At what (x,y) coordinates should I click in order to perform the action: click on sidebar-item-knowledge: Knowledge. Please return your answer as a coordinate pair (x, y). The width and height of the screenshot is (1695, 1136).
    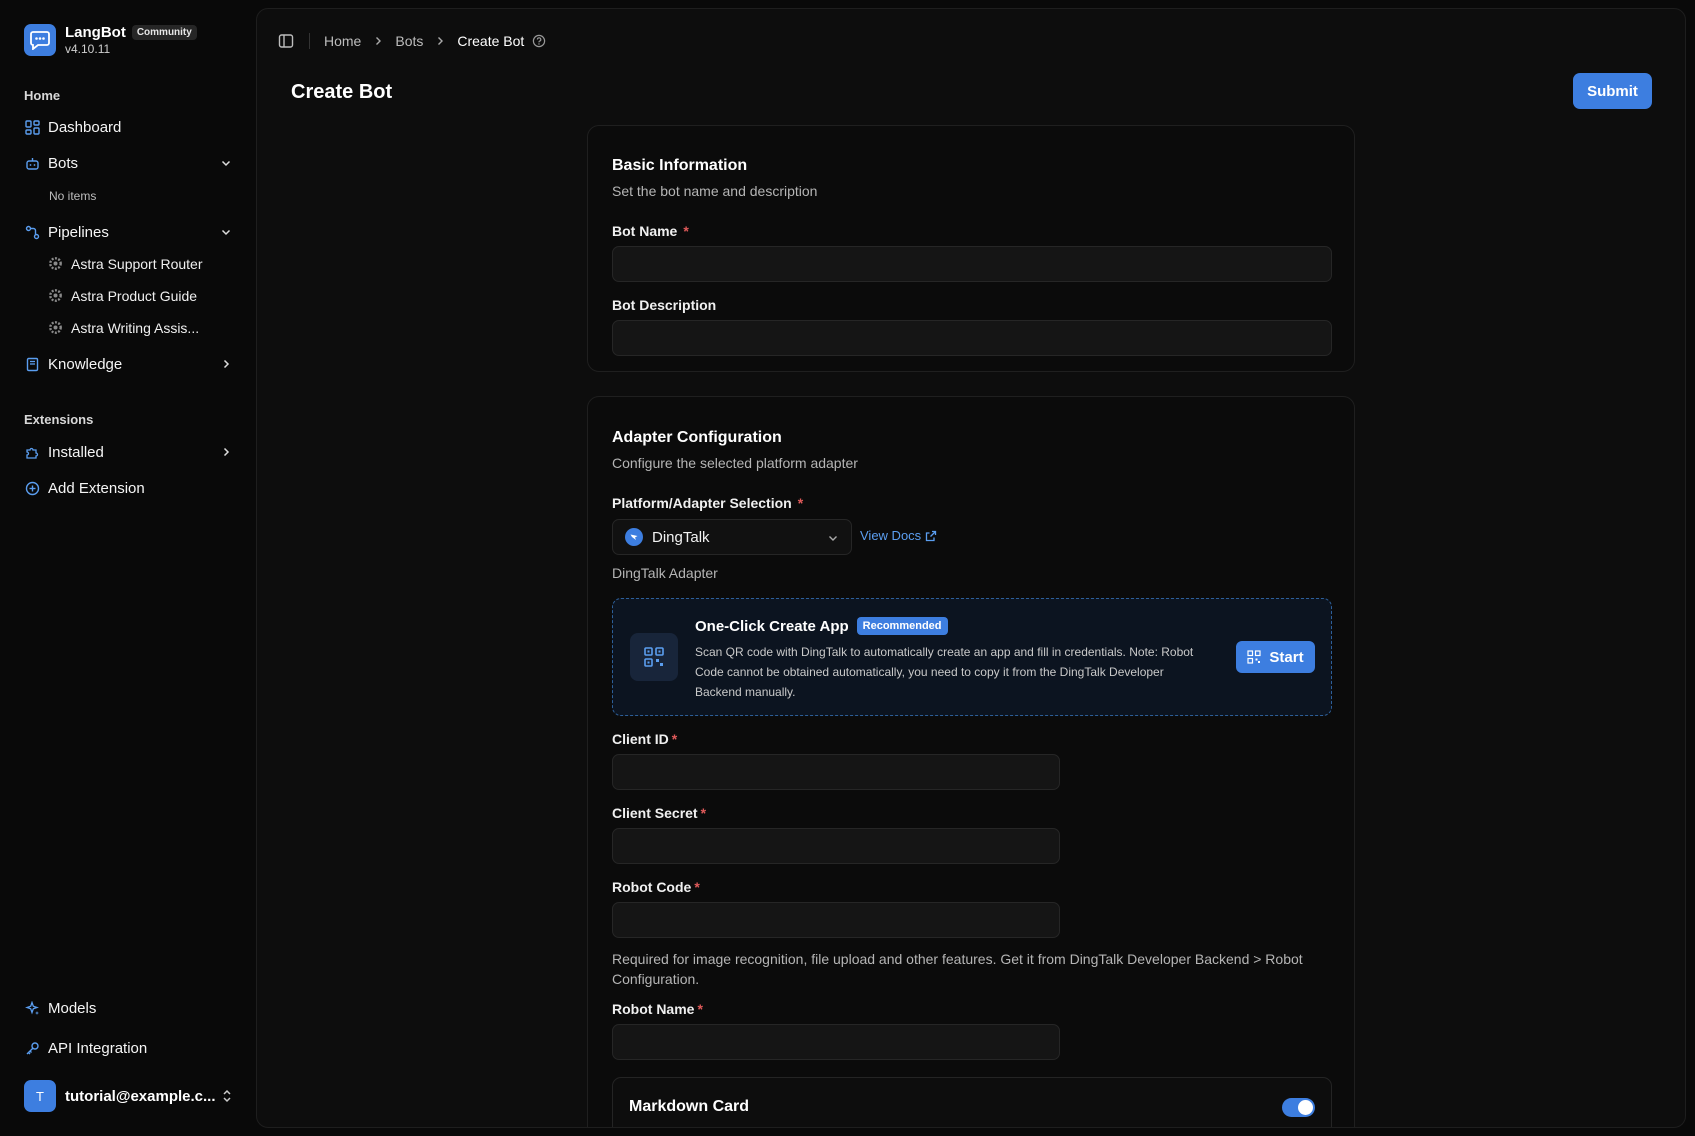
    Looking at the image, I should click on (129, 364).